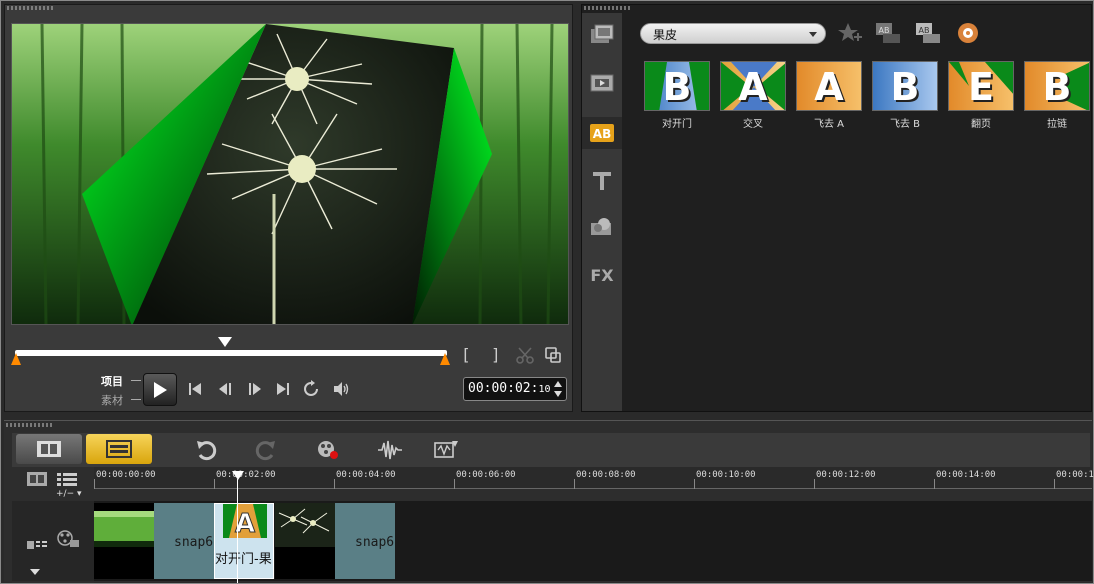  Describe the element at coordinates (525, 355) in the screenshot. I see `split-clip-scissors-icon` at that location.